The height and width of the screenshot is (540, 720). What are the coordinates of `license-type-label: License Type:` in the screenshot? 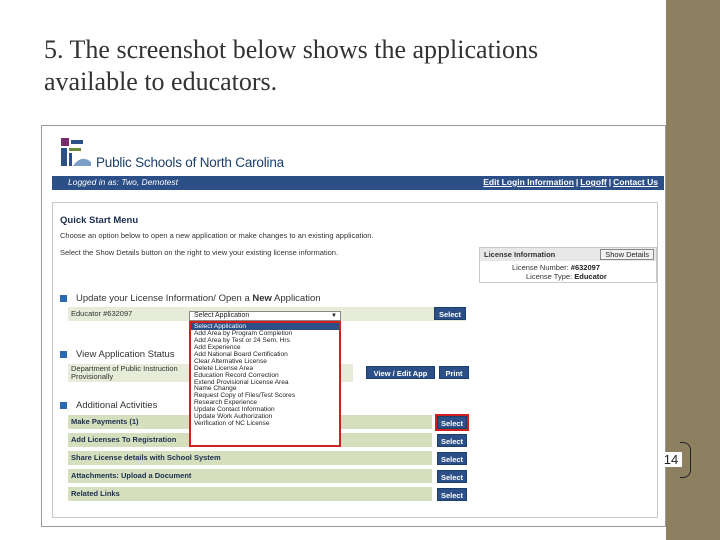 It's located at (549, 276).